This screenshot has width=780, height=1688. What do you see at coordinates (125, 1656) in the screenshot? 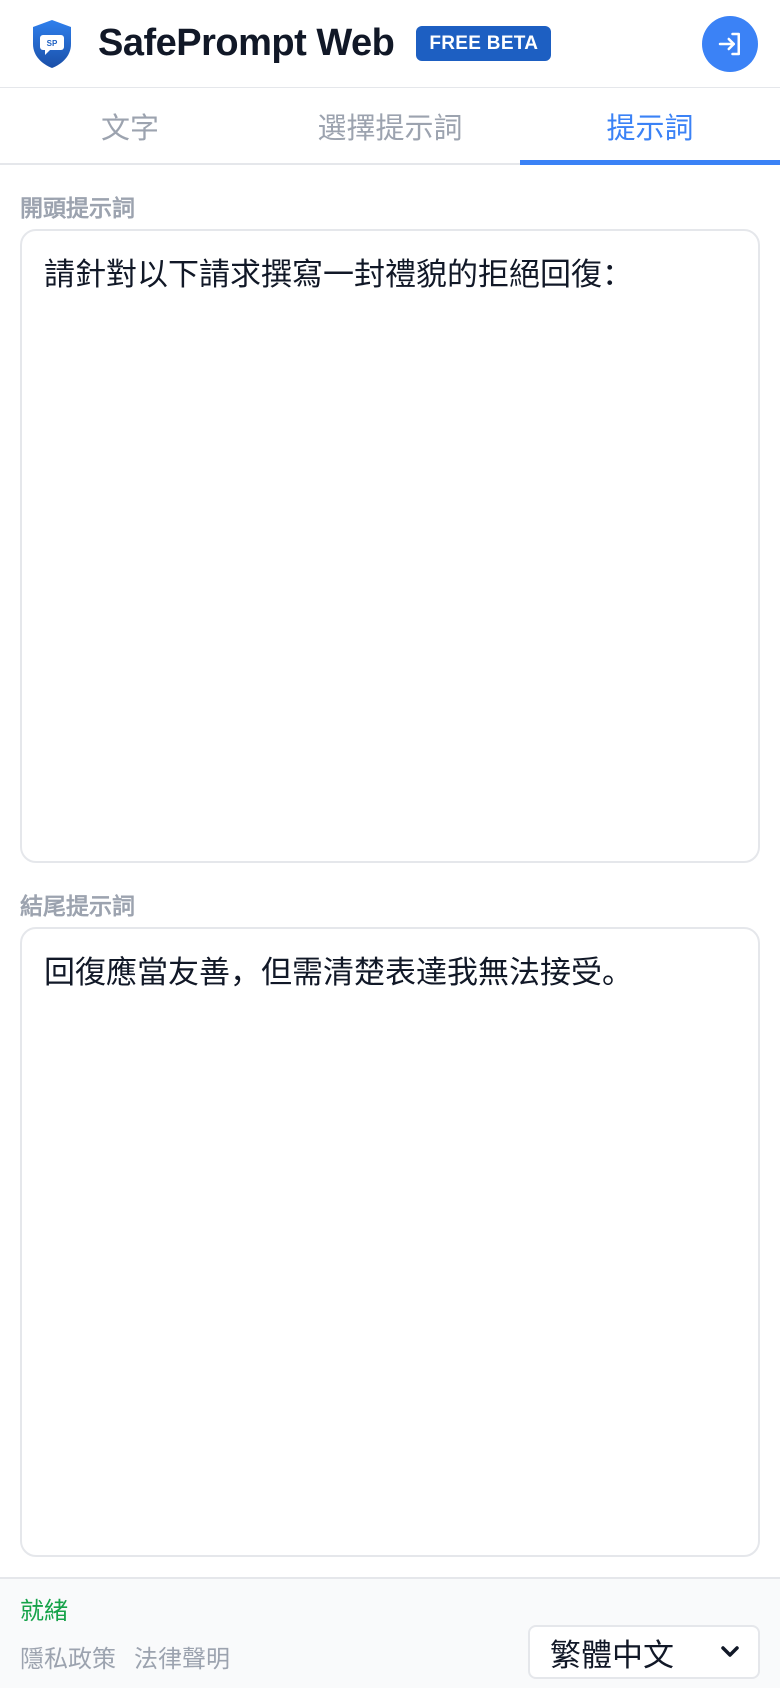
I see `footer-links: 隱私政策 法律聲明` at bounding box center [125, 1656].